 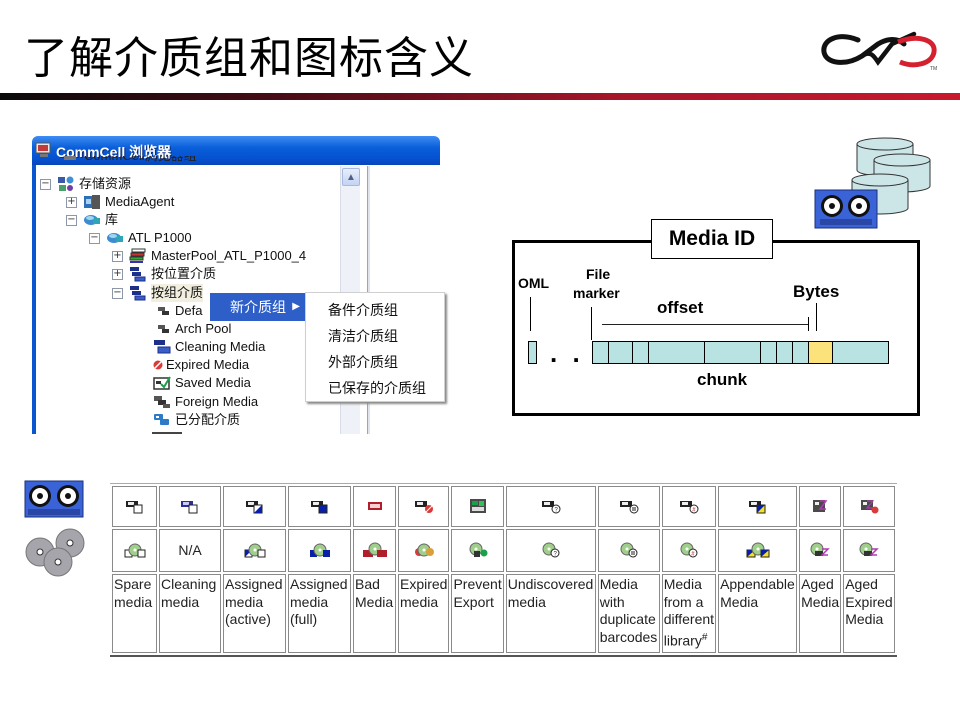 I want to click on tree-item-expired-media: Expired Media, so click(x=201, y=365).